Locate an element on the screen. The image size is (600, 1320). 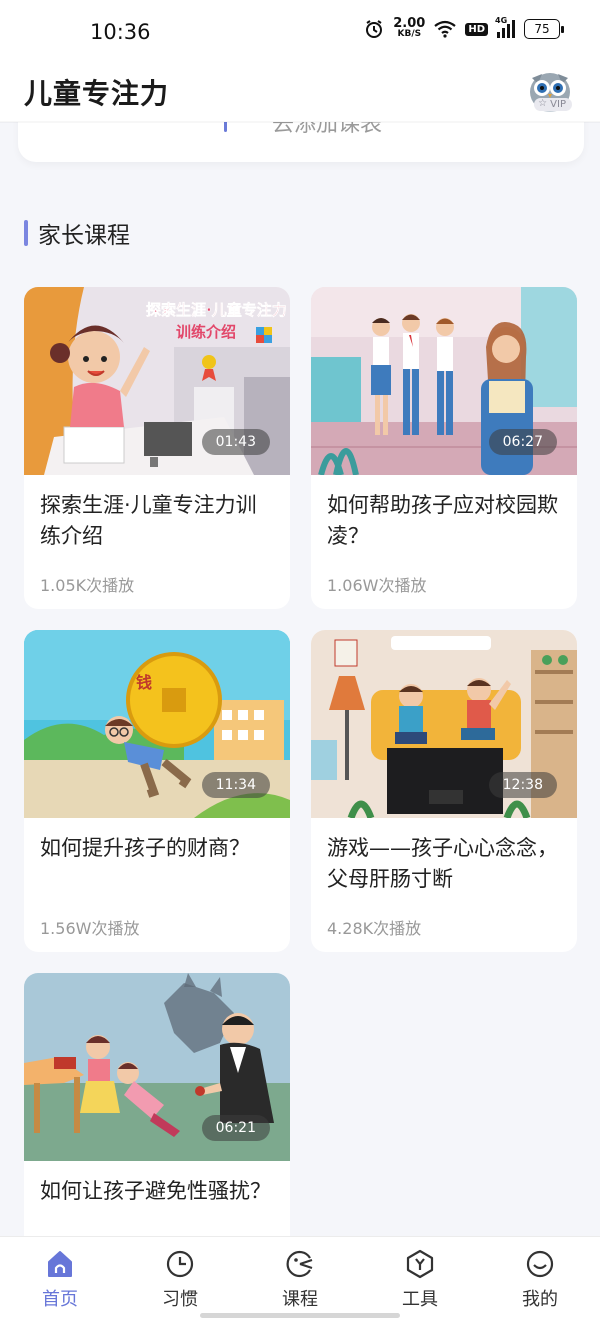
thumbnail-caption-line-1: 探索生涯·儿童专注力 is located at coordinates (216, 310).